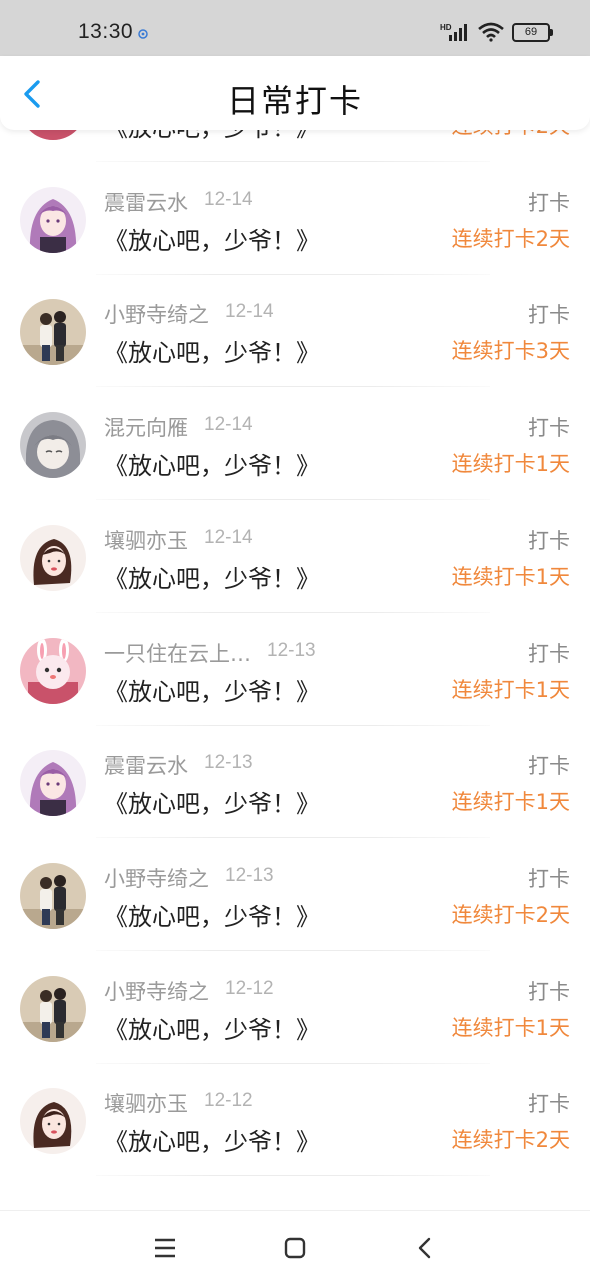 The image size is (590, 1281). What do you see at coordinates (532, 32) in the screenshot?
I see `battery-indicator: 69` at bounding box center [532, 32].